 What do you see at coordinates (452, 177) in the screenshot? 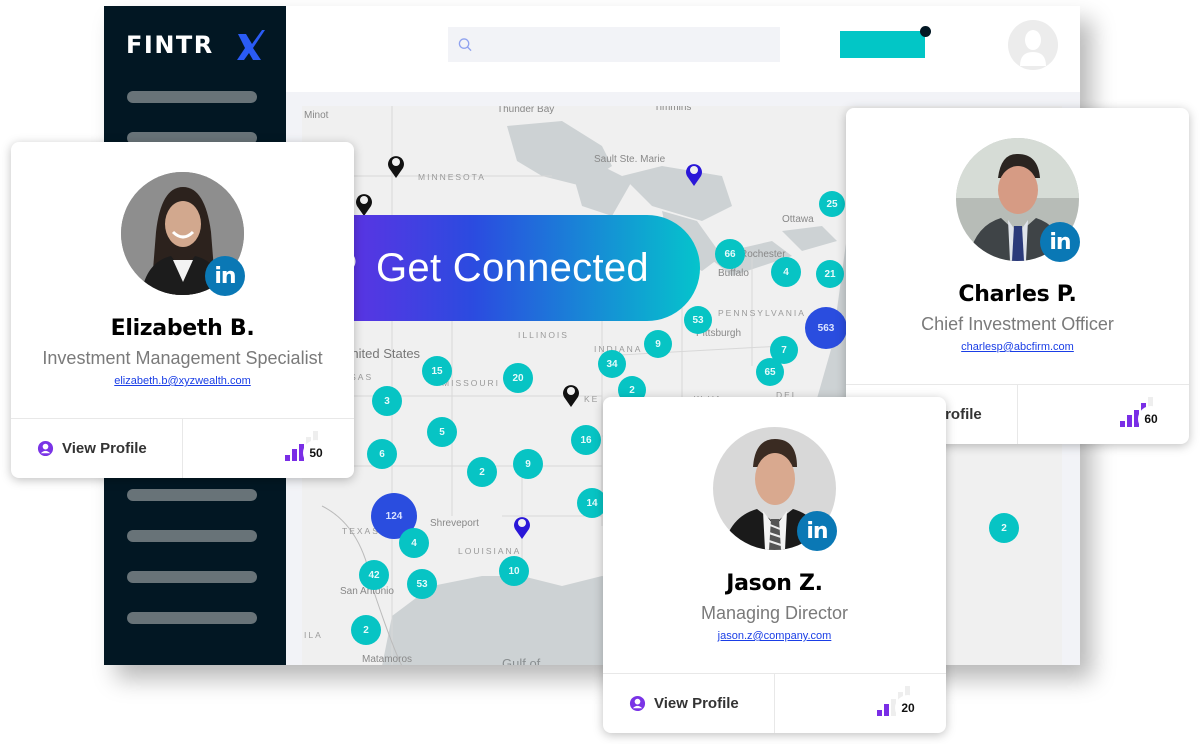
I see `map-label-minnesota: MINNESOTA` at bounding box center [452, 177].